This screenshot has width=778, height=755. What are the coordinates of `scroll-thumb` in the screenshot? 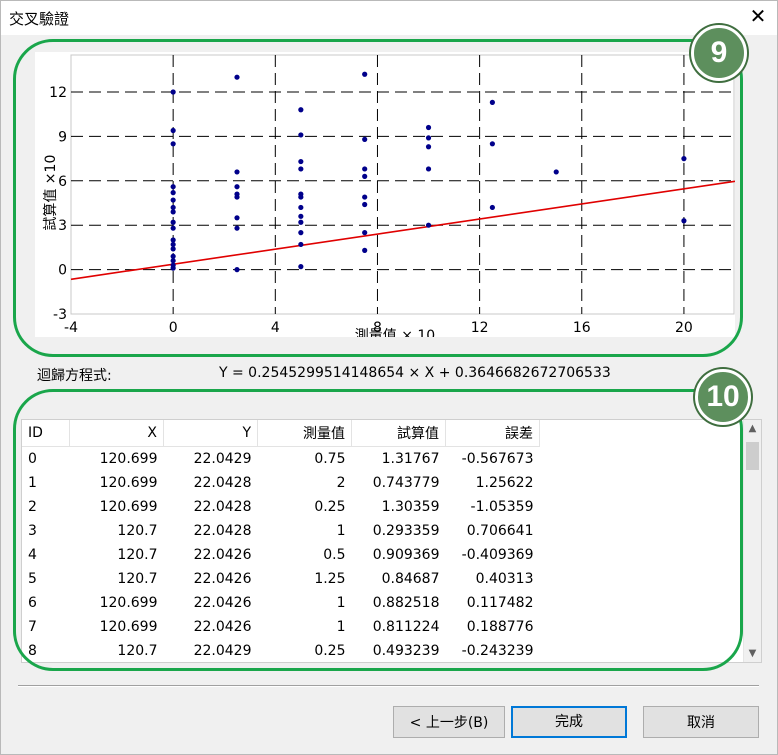 It's located at (752, 456).